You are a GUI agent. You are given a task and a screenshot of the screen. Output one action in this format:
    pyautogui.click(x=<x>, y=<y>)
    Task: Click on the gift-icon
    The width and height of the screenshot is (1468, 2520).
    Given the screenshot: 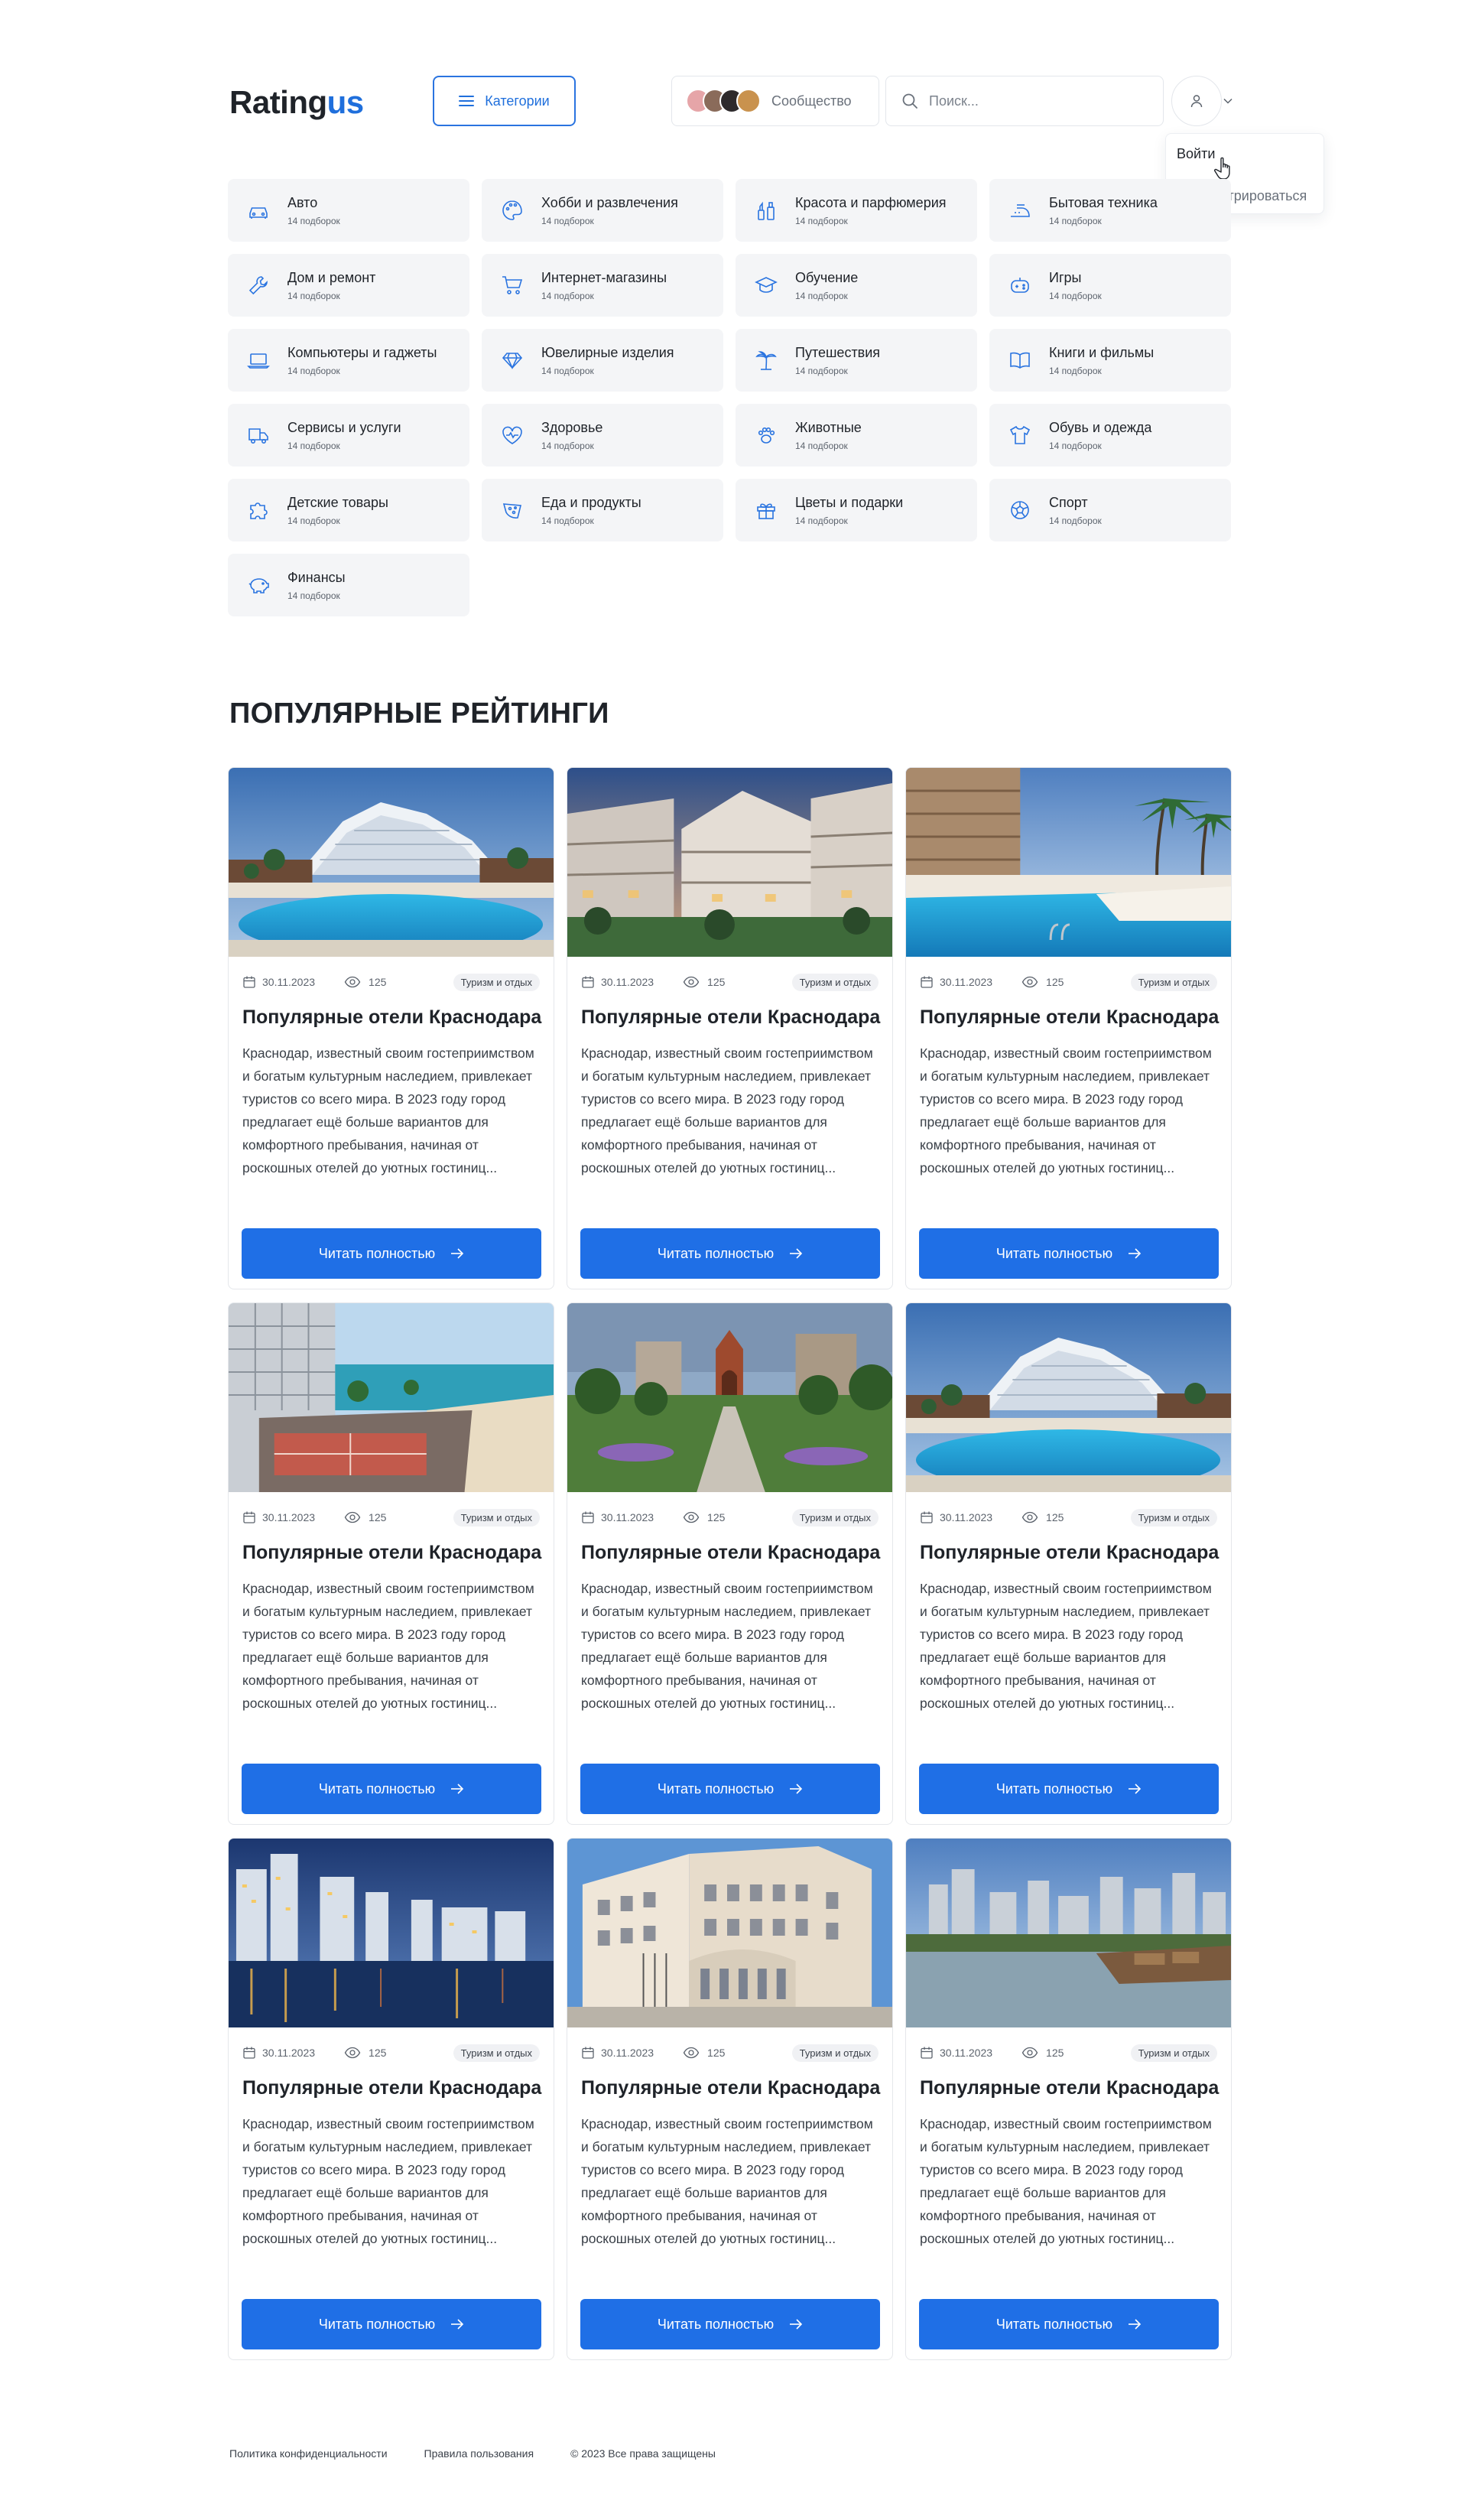 What is the action you would take?
    pyautogui.click(x=766, y=510)
    